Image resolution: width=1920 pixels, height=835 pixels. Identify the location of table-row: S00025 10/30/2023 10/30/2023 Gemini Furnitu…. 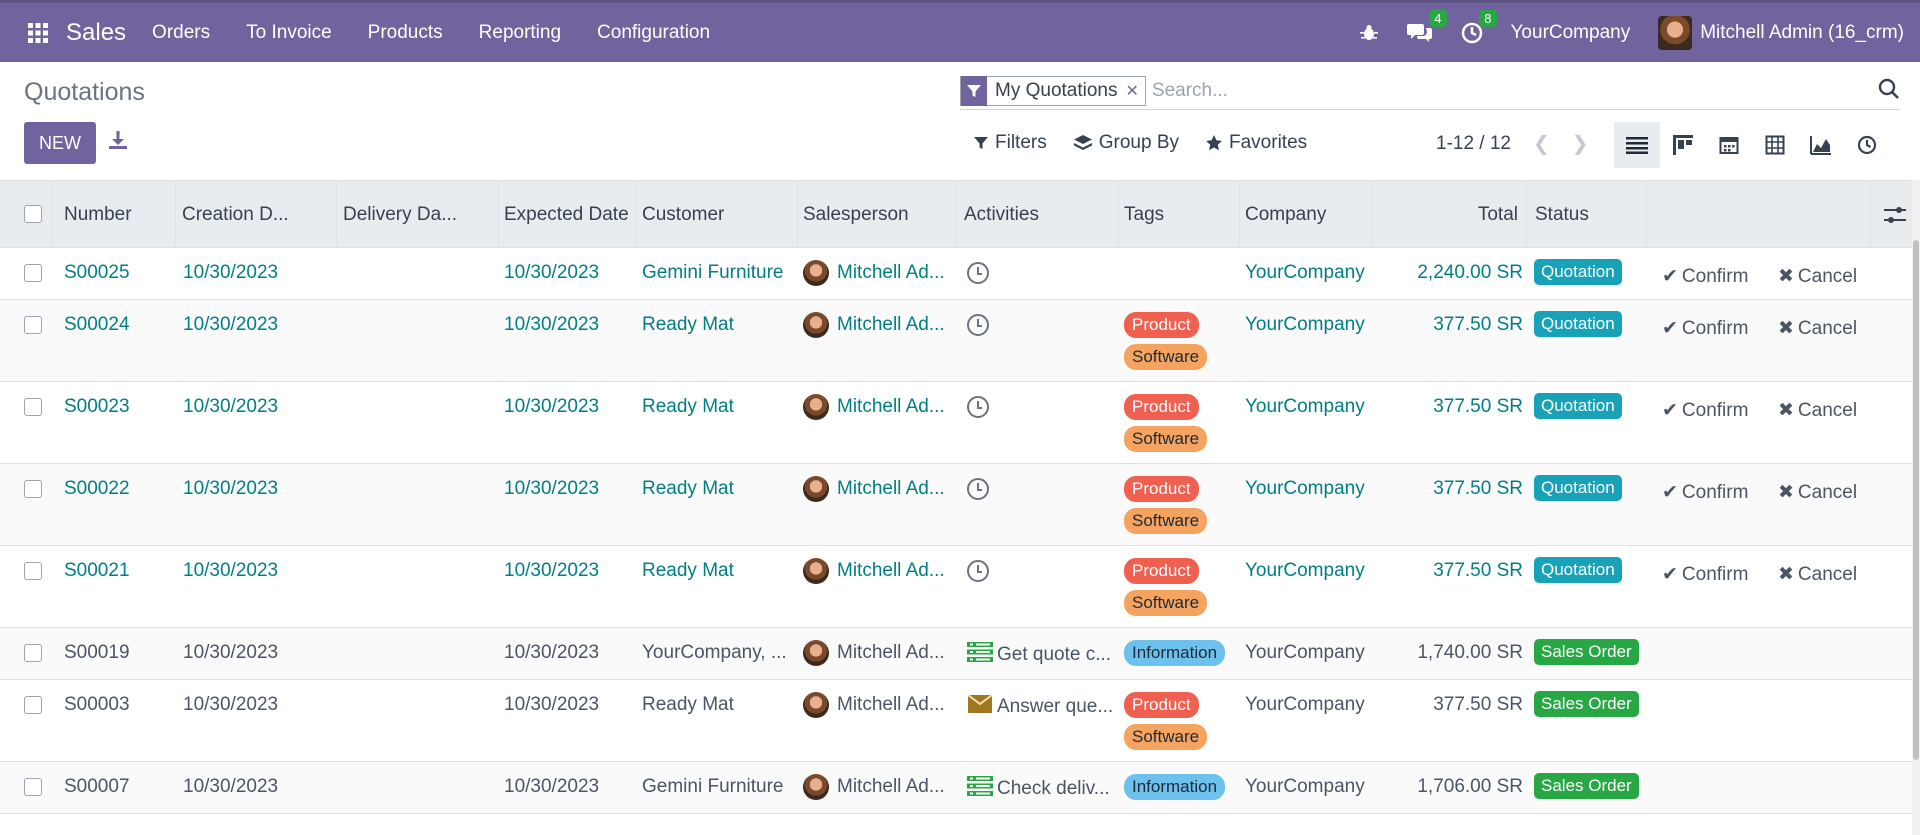
(960, 274).